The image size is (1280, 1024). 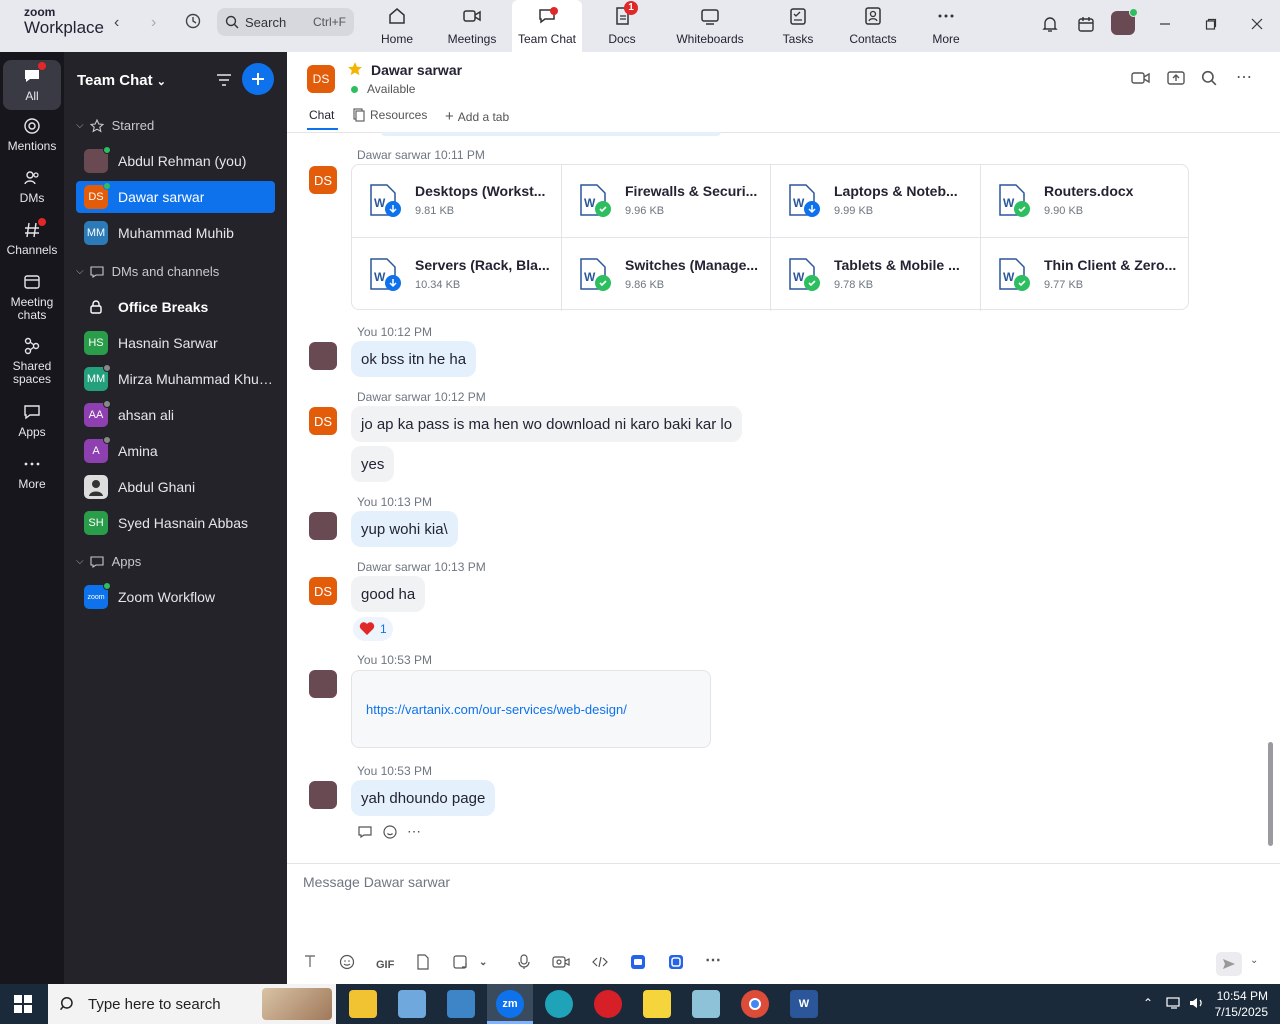 What do you see at coordinates (389, 115) in the screenshot?
I see `tab-resources: Resources` at bounding box center [389, 115].